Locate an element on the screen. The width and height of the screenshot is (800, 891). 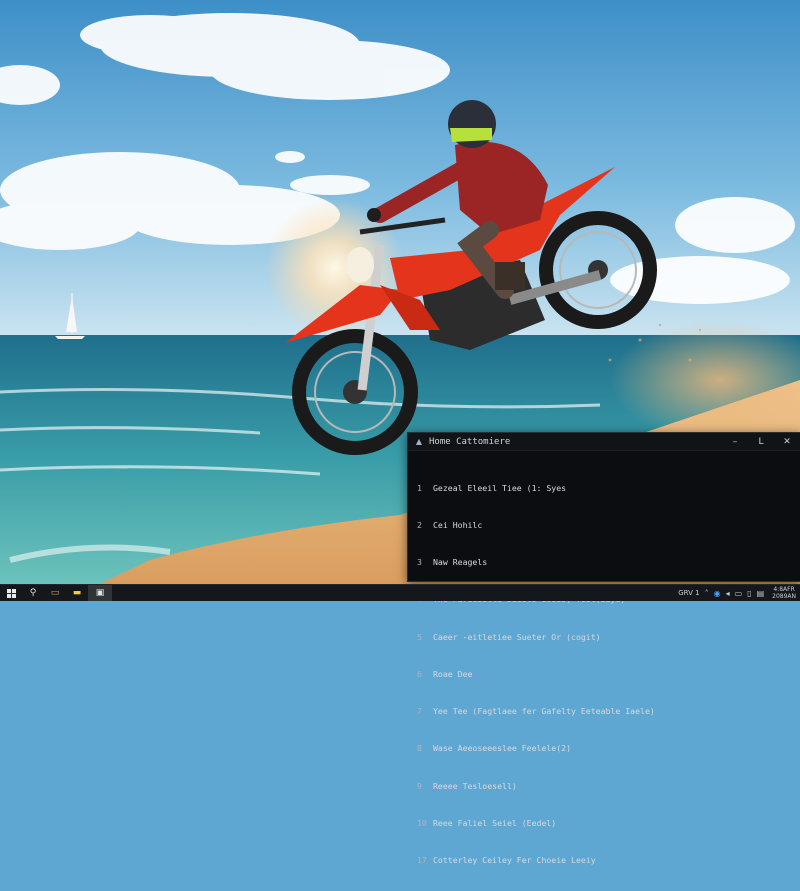
chevron-up-icon: ˄ is located at coordinates (707, 593).